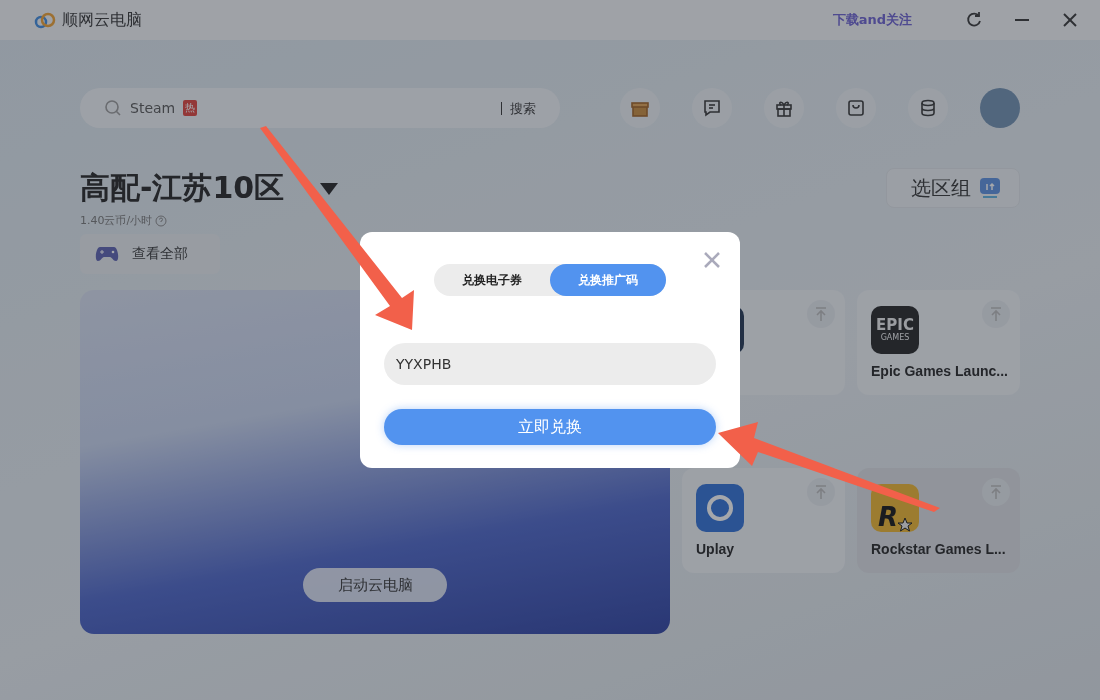 The image size is (1100, 700). I want to click on download-follow-link: 下载and关注, so click(872, 20).